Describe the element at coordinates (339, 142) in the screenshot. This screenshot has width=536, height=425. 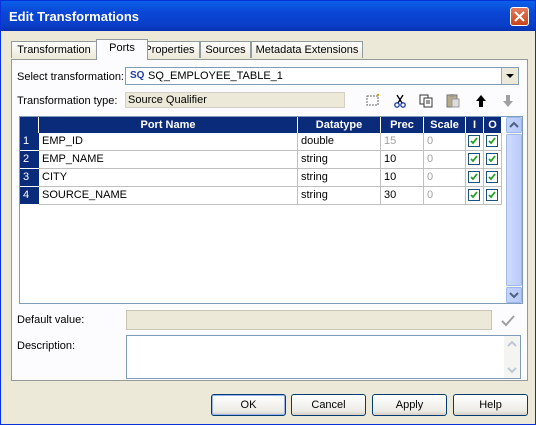
I see `datatype-cell: double` at that location.